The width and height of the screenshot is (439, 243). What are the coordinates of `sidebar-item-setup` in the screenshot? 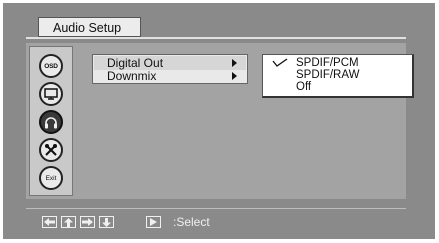 It's located at (51, 150).